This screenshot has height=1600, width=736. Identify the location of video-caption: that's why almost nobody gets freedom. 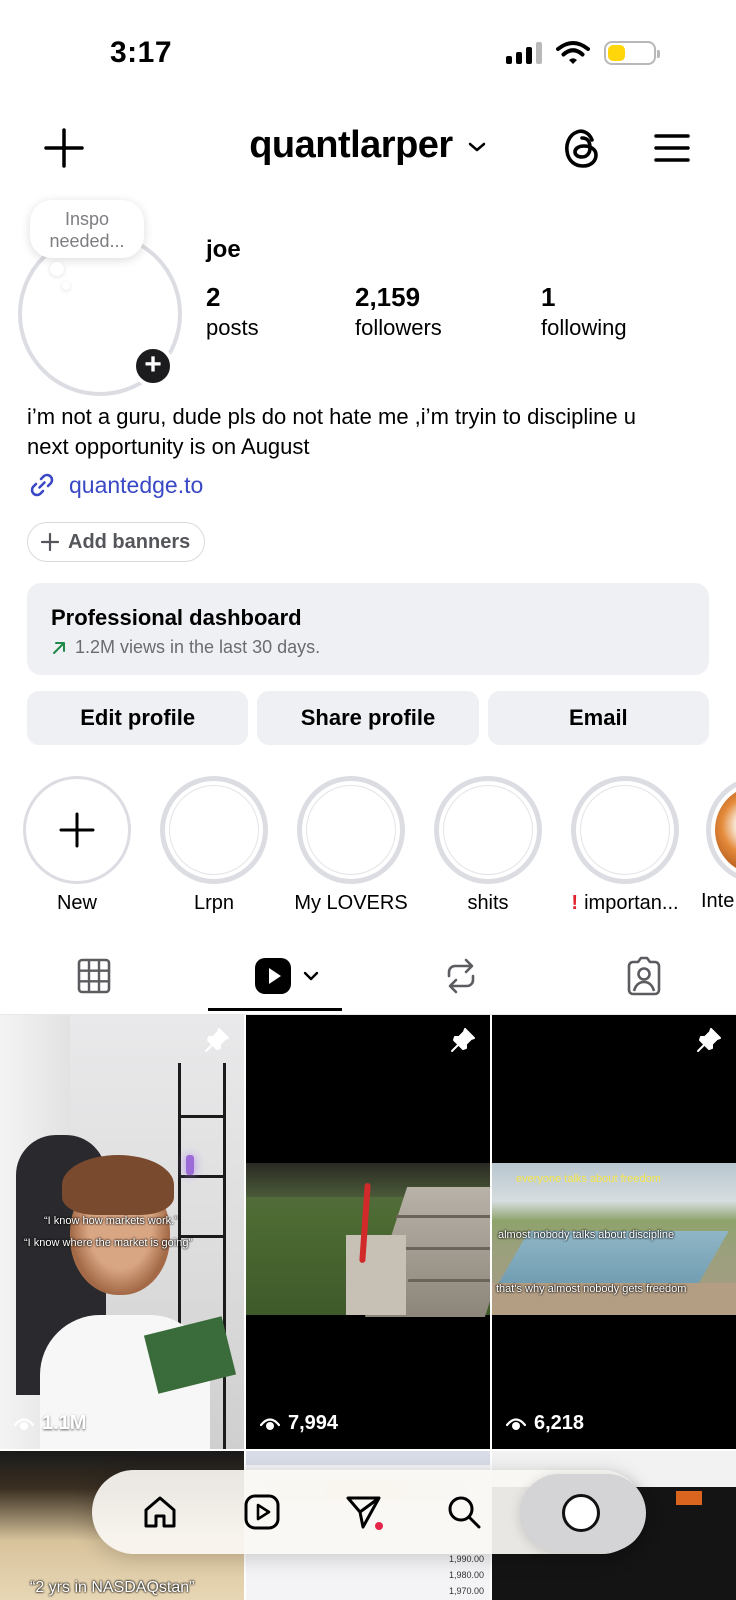
(591, 1289).